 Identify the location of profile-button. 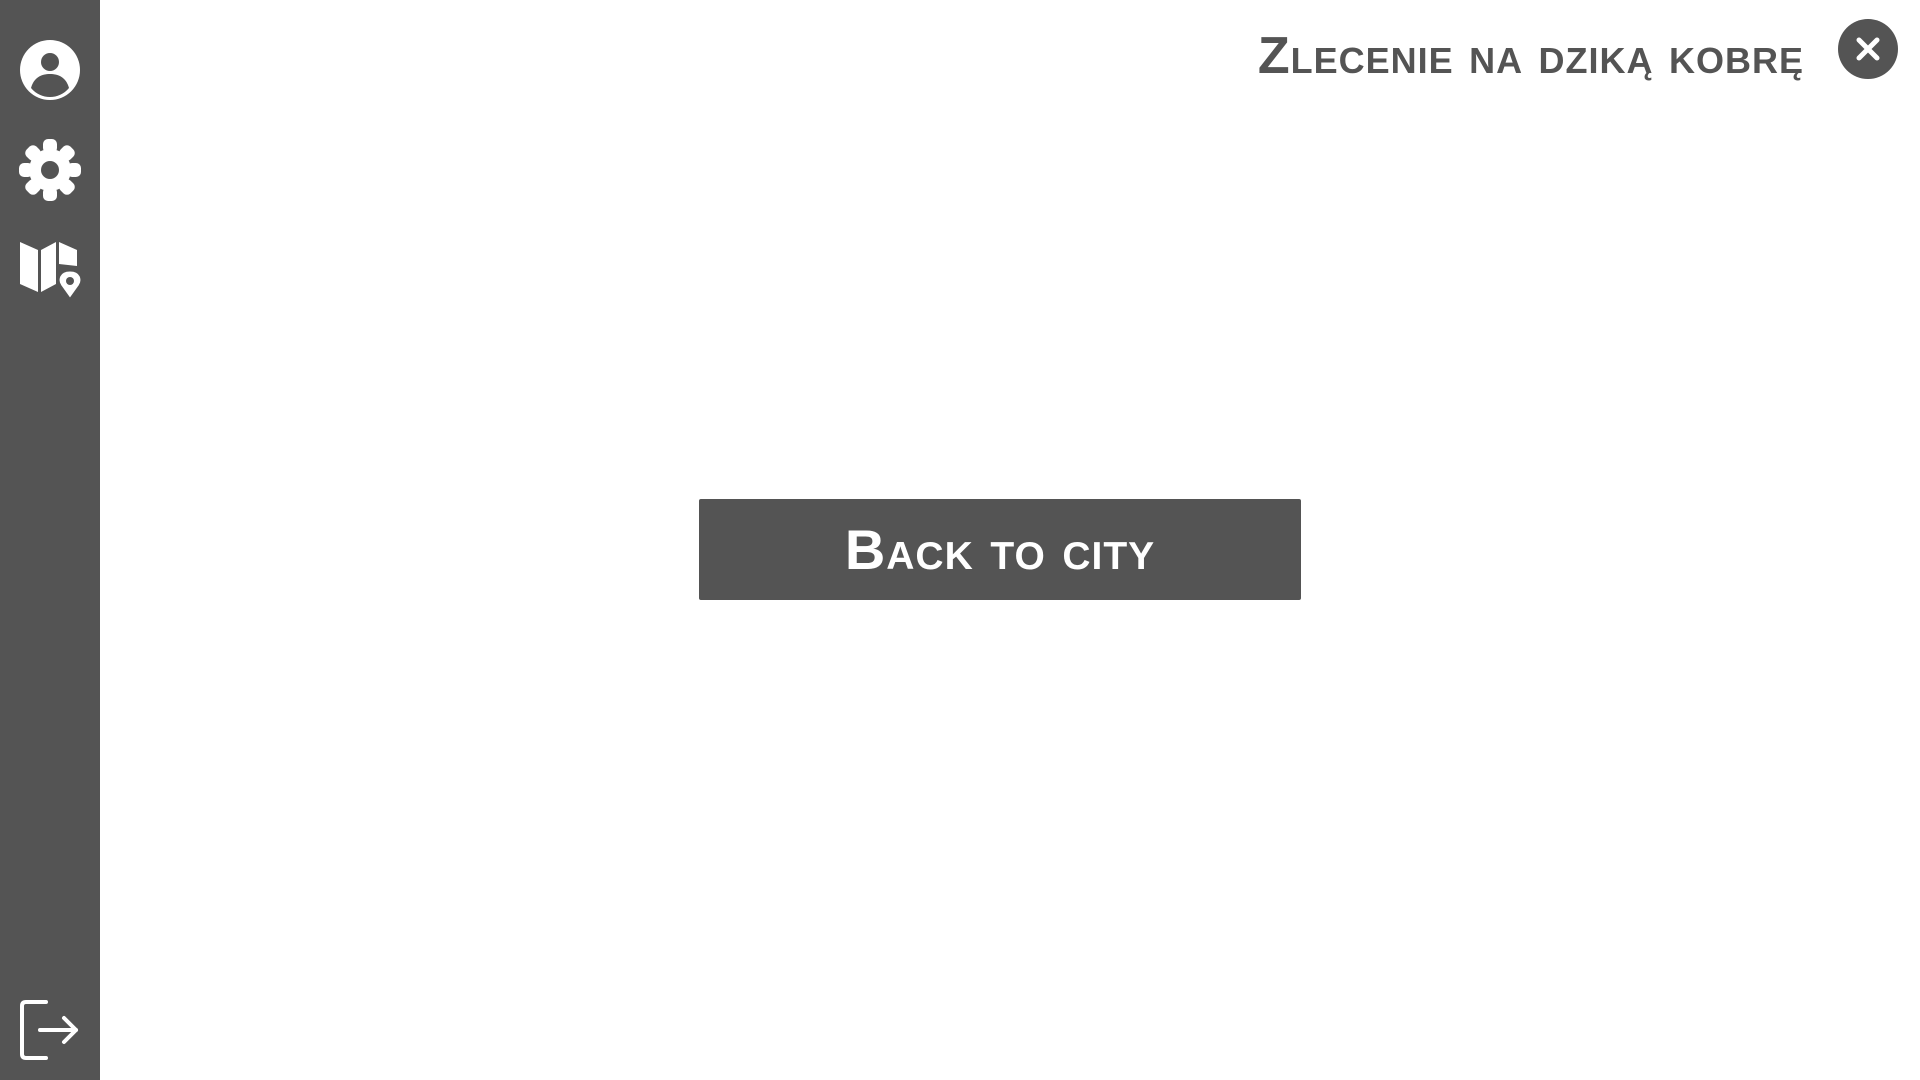
(50, 70).